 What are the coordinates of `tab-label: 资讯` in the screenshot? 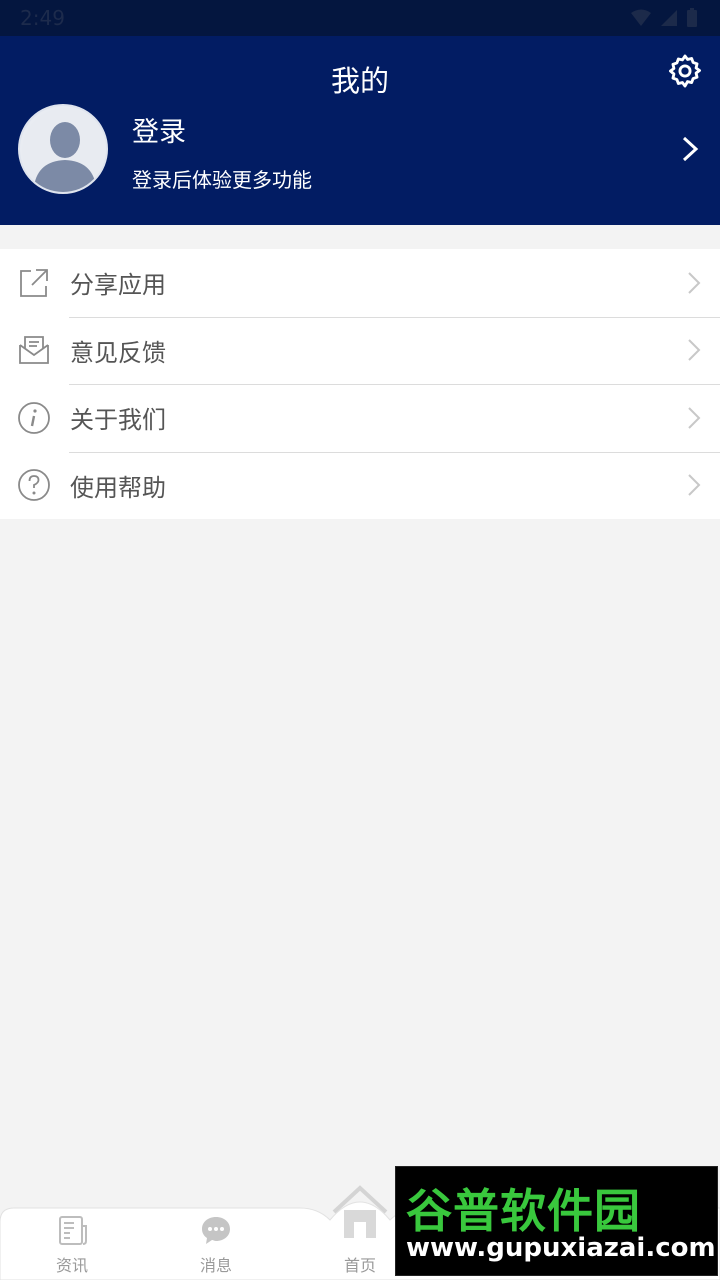 It's located at (71, 1265).